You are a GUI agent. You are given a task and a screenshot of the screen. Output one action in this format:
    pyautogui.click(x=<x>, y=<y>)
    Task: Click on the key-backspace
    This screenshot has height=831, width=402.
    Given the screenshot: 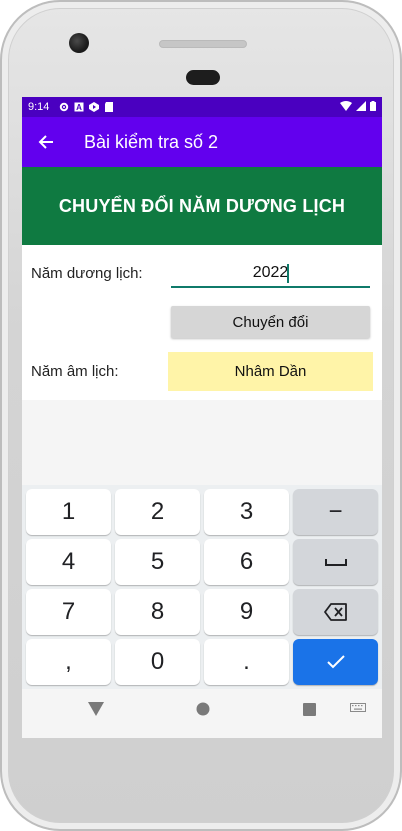 What is the action you would take?
    pyautogui.click(x=335, y=612)
    